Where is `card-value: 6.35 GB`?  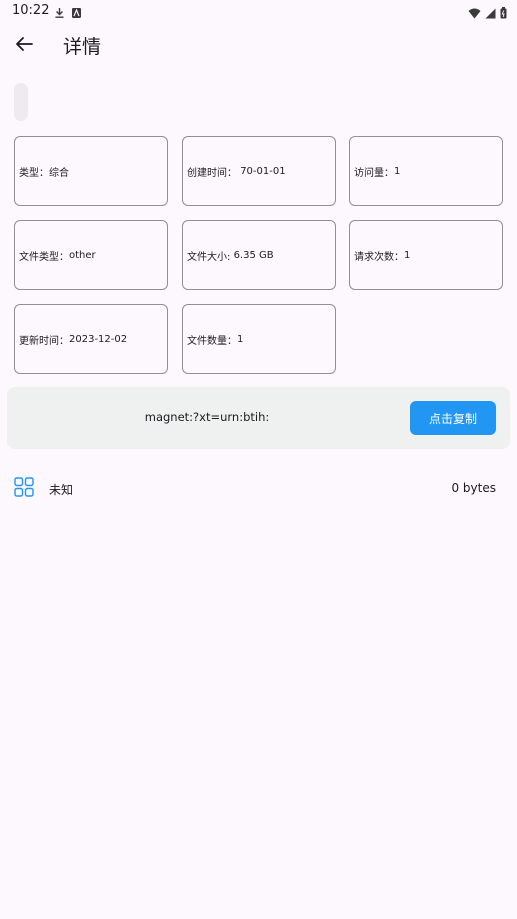 card-value: 6.35 GB is located at coordinates (253, 255).